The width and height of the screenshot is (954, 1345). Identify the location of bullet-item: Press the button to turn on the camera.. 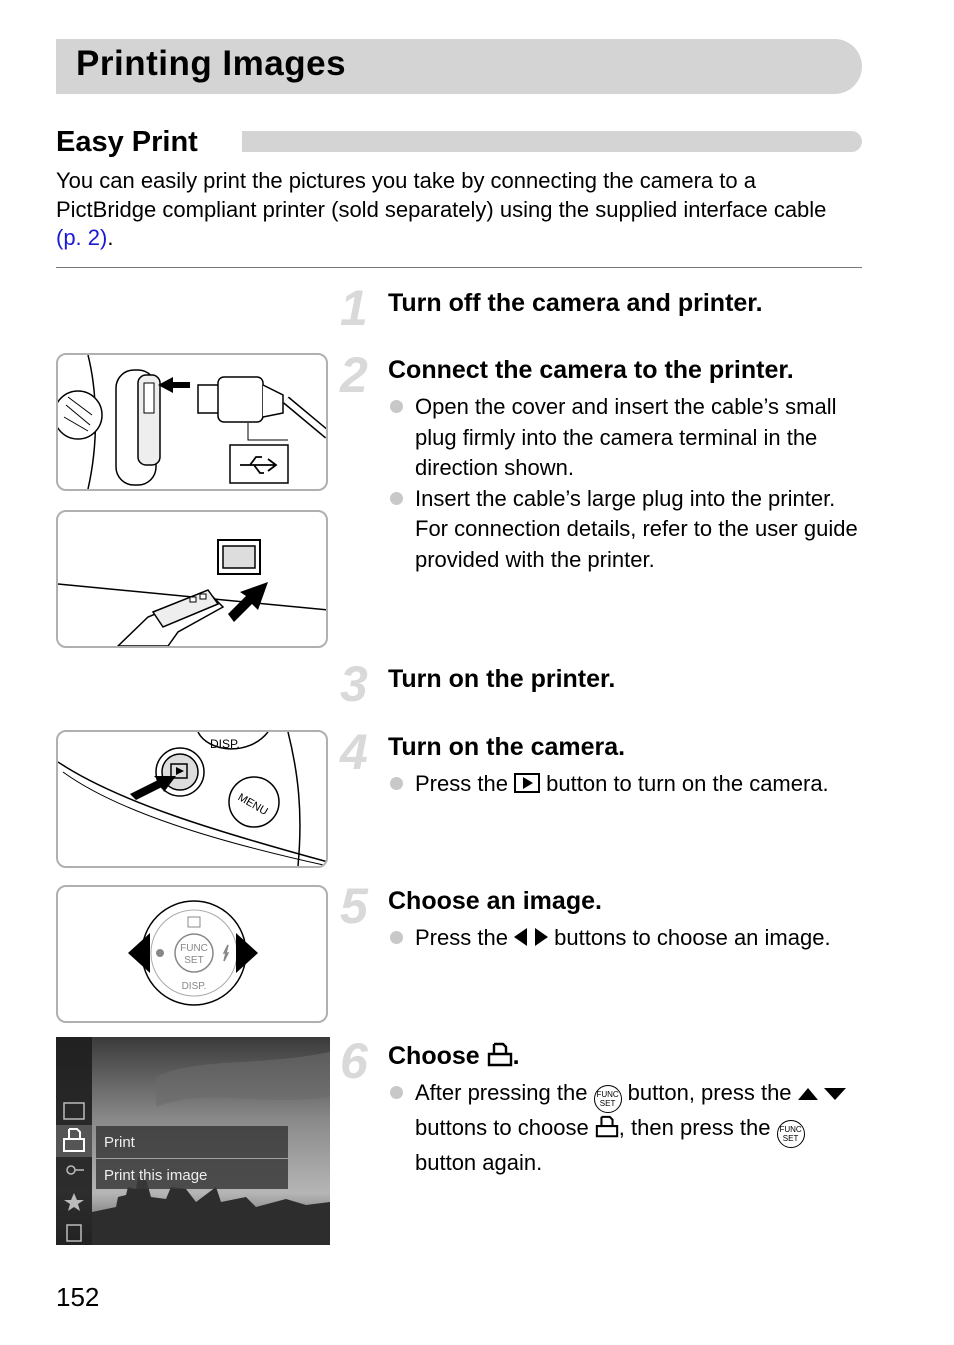
(628, 784).